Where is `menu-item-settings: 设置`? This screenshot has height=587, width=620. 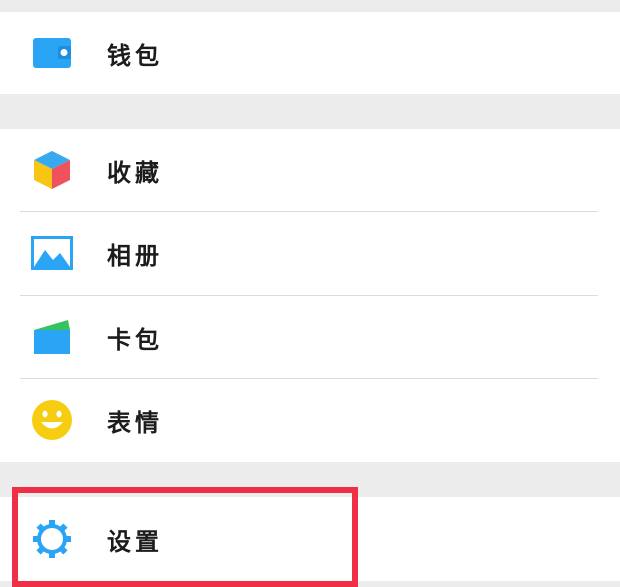
menu-item-settings: 设置 is located at coordinates (310, 539).